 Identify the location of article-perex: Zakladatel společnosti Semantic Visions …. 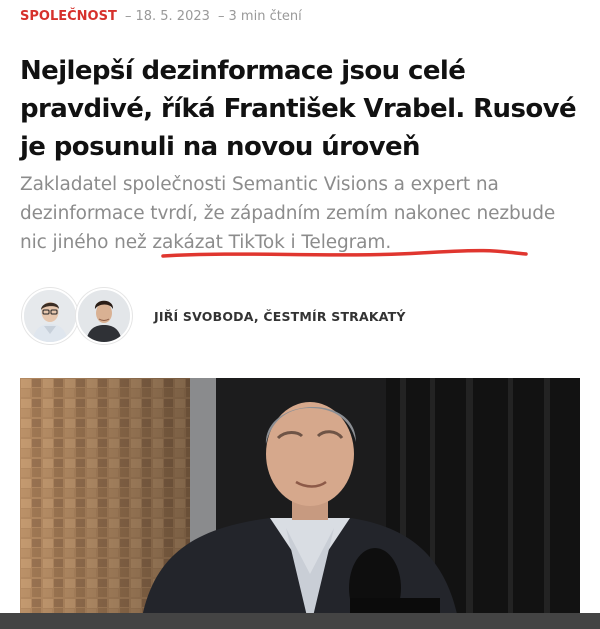
(288, 213).